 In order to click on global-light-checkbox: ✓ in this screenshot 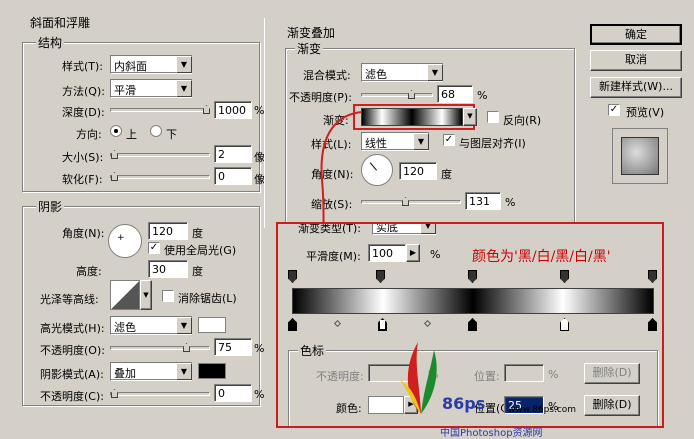, I will do `click(154, 248)`.